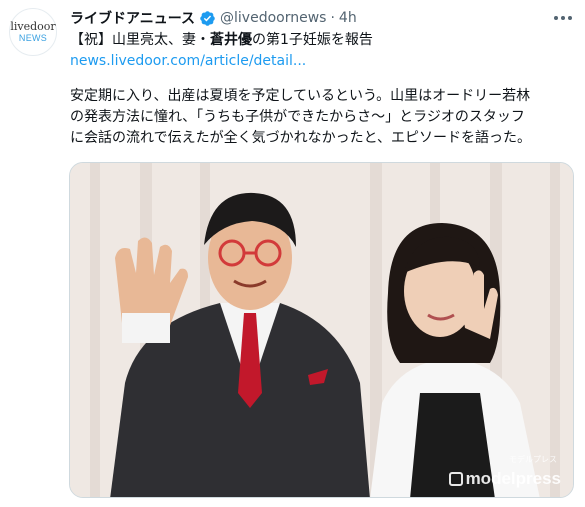  What do you see at coordinates (297, 117) in the screenshot?
I see `paragraph-line: の発表方法に憧れ、「うちも子供ができたからさ〜」とラジオのスタッフ` at bounding box center [297, 117].